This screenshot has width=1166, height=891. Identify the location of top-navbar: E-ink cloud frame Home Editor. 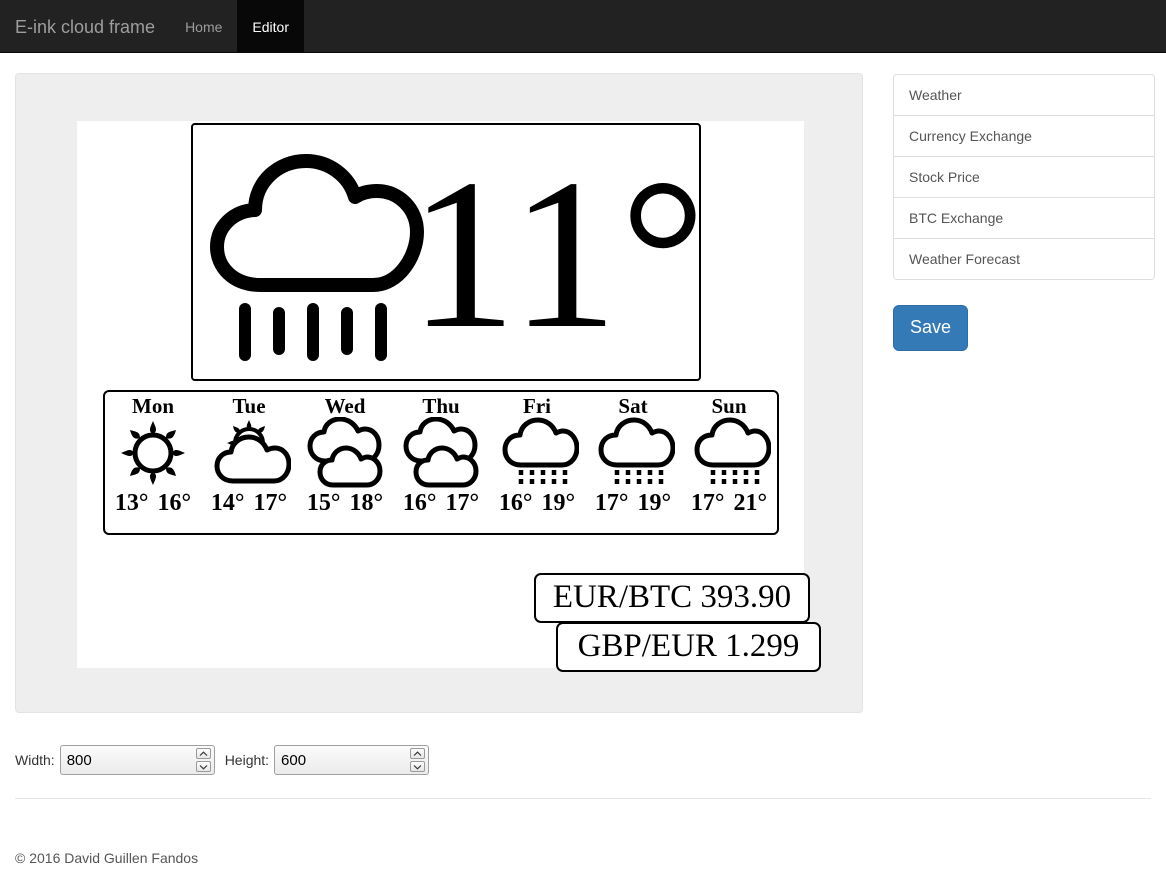
(583, 26).